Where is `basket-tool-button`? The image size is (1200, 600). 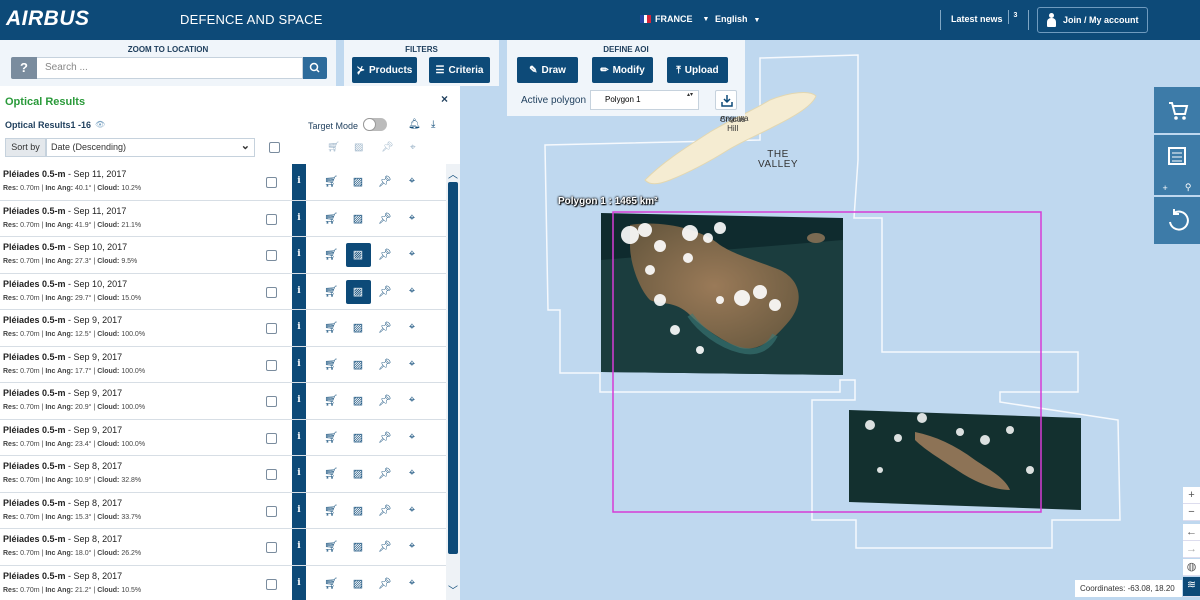 basket-tool-button is located at coordinates (1177, 157).